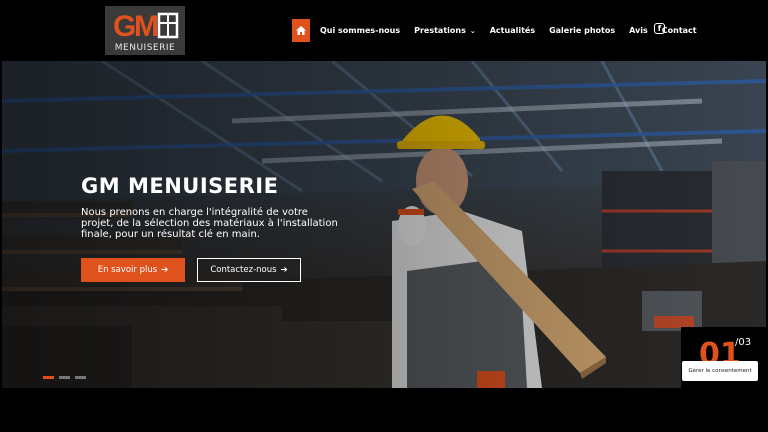 The width and height of the screenshot is (768, 432). I want to click on hero-title: GM MENUISERIE, so click(180, 186).